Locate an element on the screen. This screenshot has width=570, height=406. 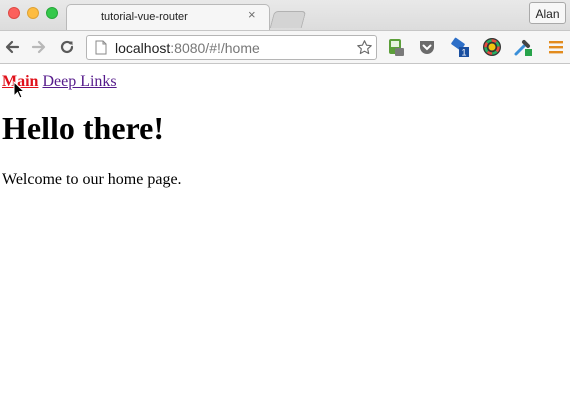
menu-icon is located at coordinates (556, 47).